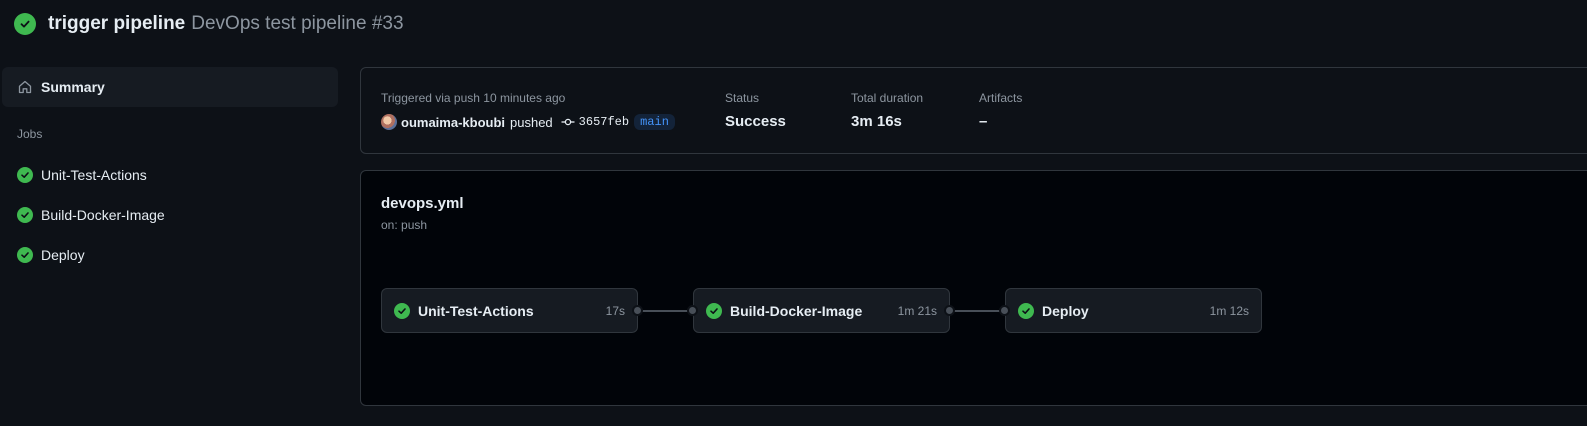 This screenshot has width=1587, height=426. What do you see at coordinates (170, 87) in the screenshot?
I see `sidebar-item-summary: Summary` at bounding box center [170, 87].